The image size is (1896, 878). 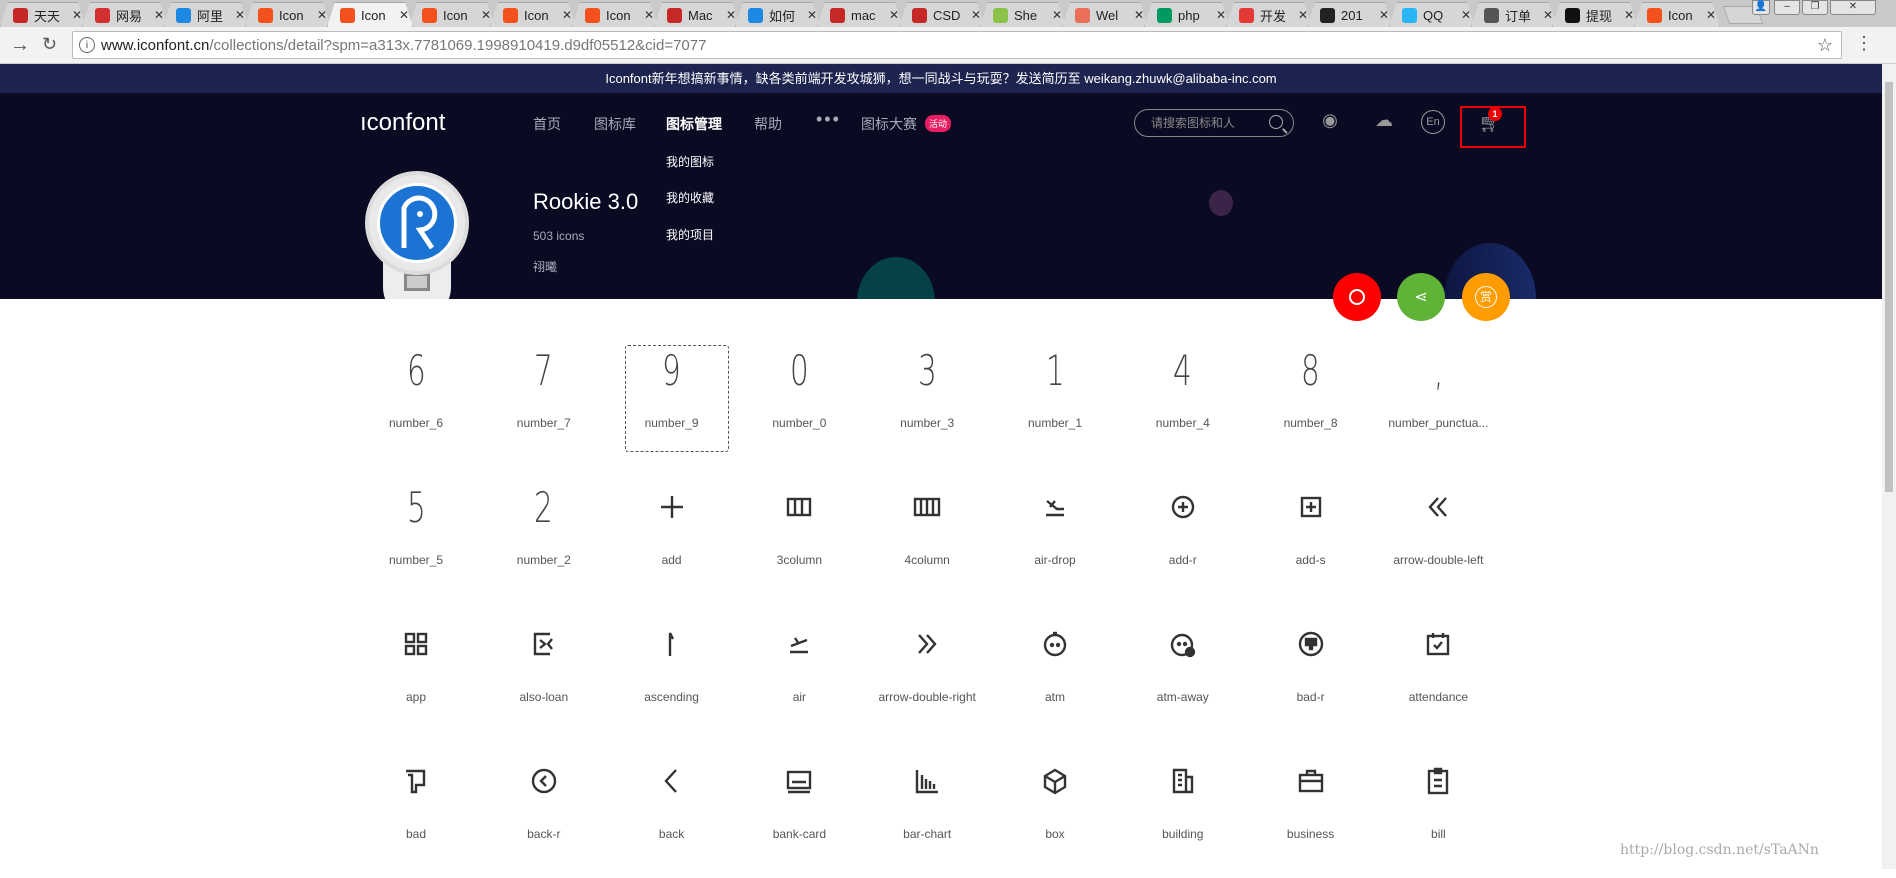 I want to click on icon-item: bar-chart, so click(x=927, y=809).